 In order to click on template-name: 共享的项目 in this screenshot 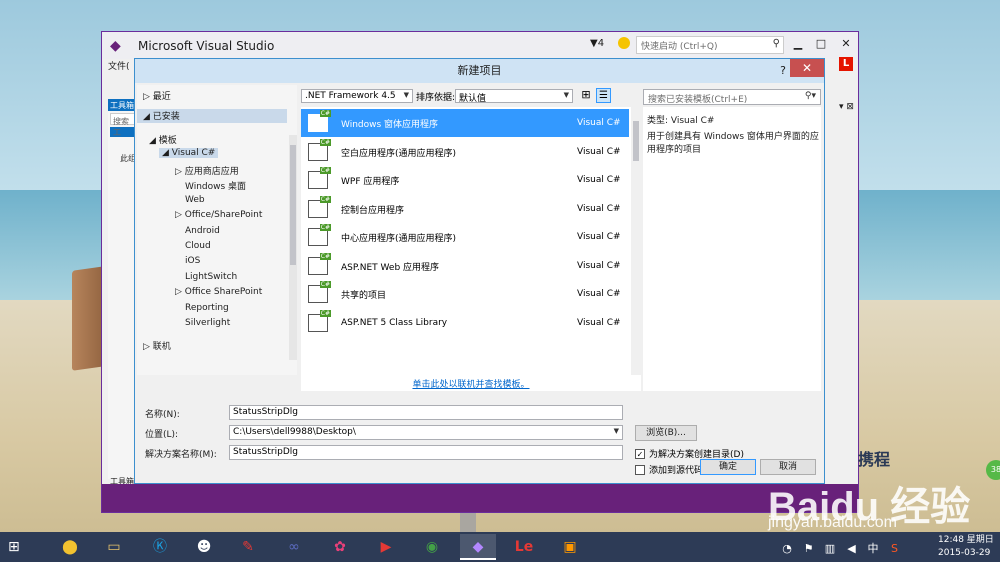, I will do `click(364, 295)`.